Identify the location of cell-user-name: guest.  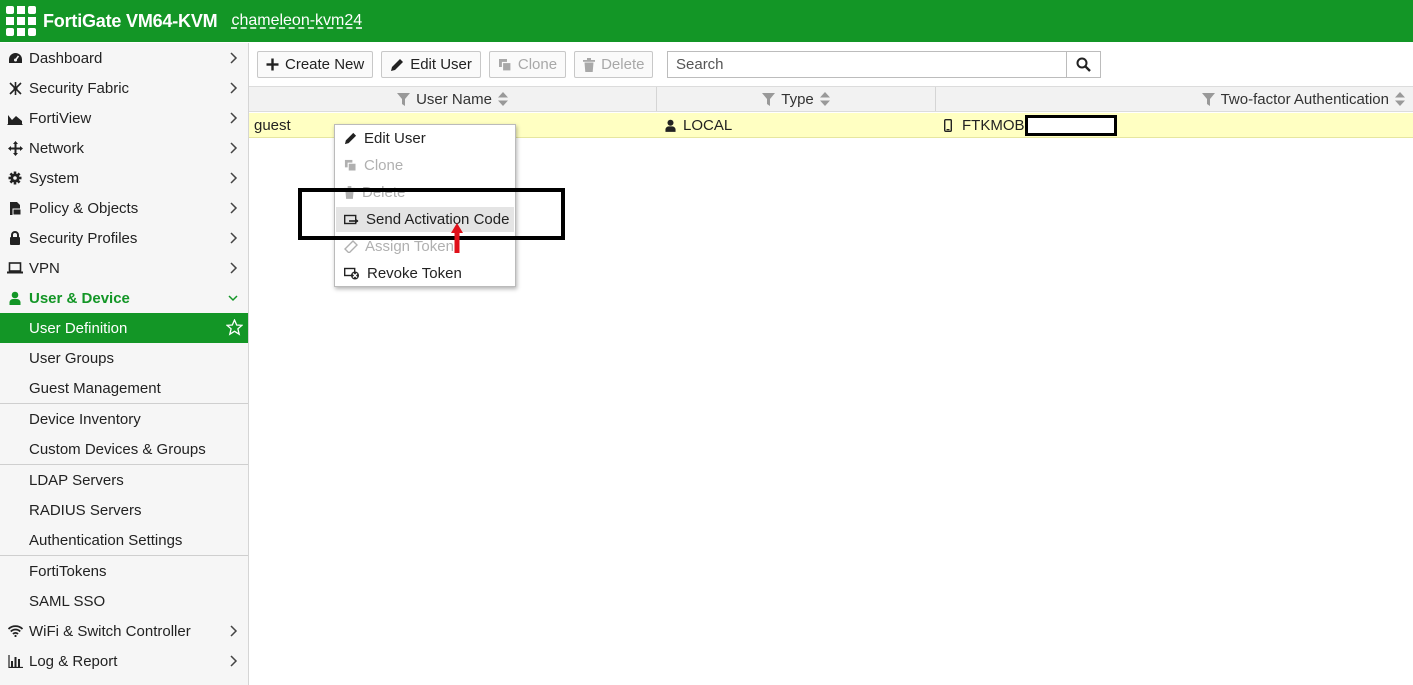
(272, 125).